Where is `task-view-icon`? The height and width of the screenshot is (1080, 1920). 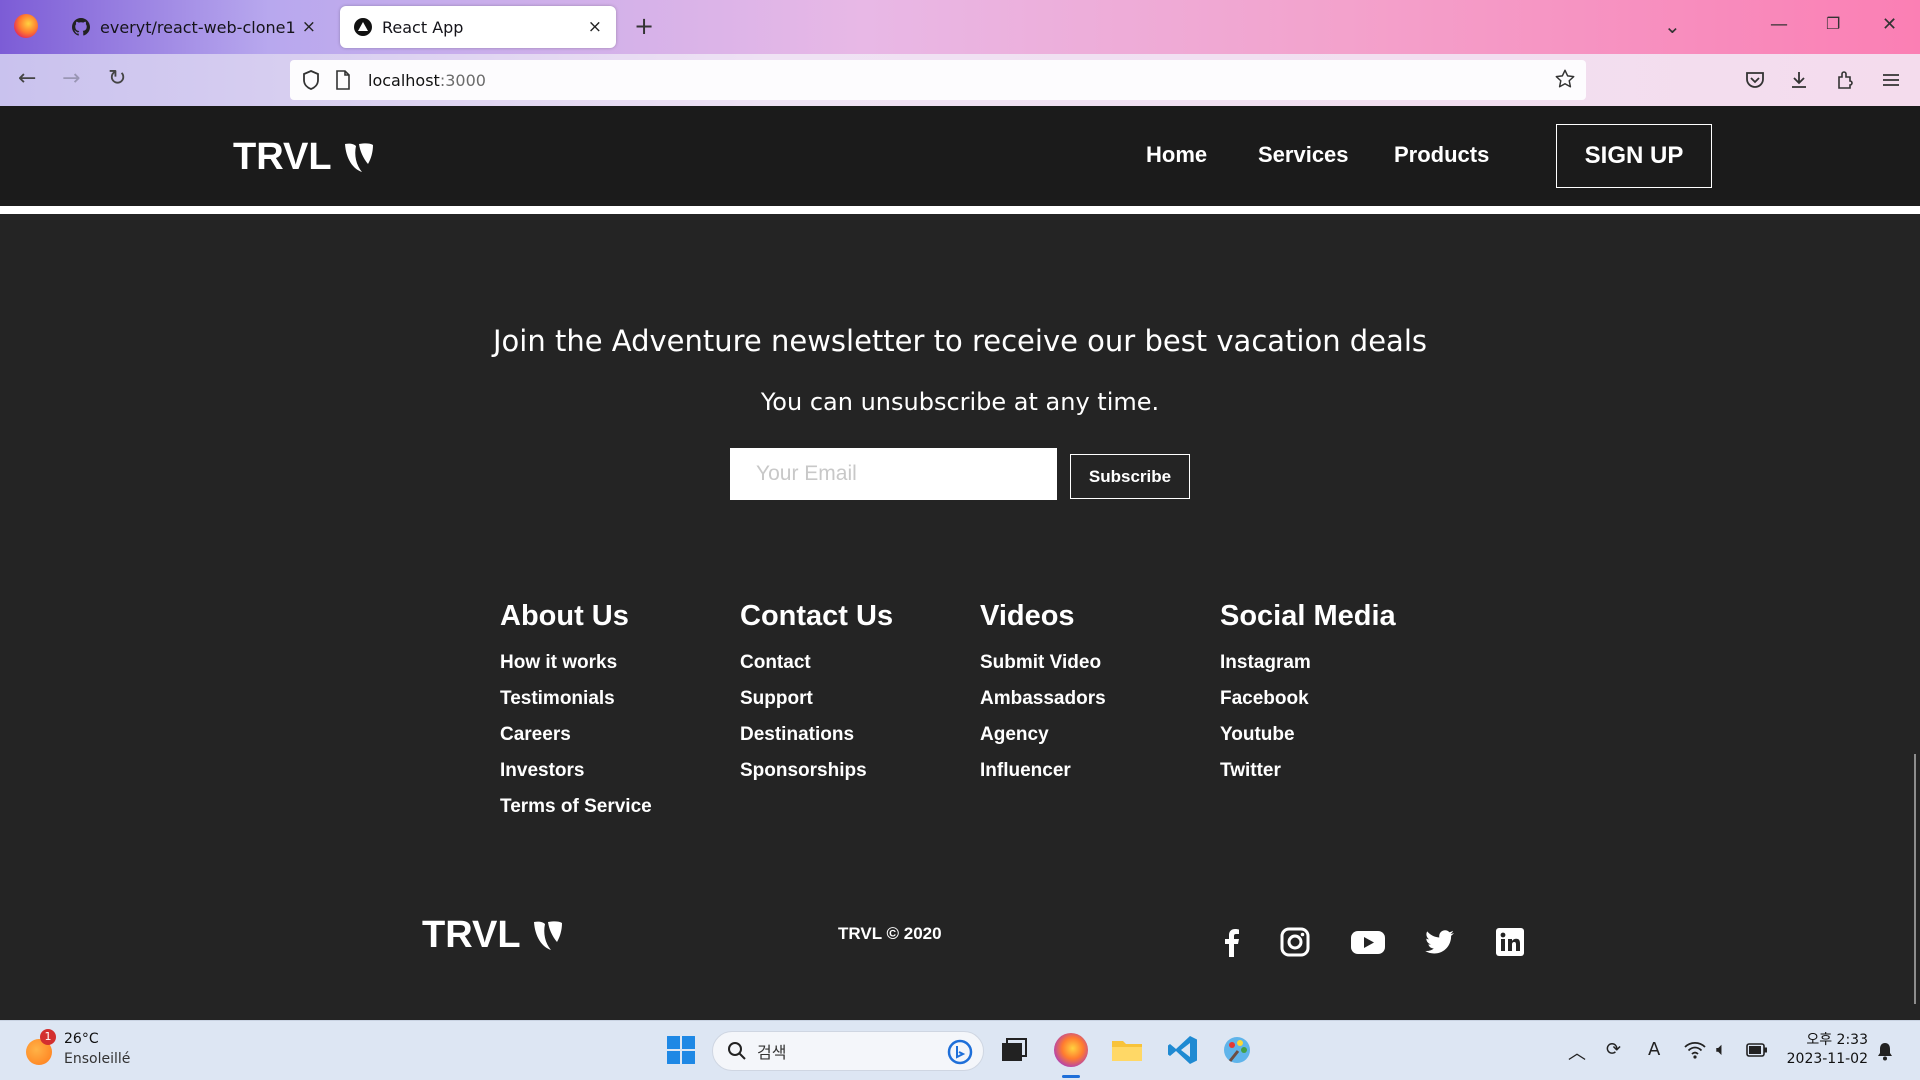 task-view-icon is located at coordinates (1014, 1050).